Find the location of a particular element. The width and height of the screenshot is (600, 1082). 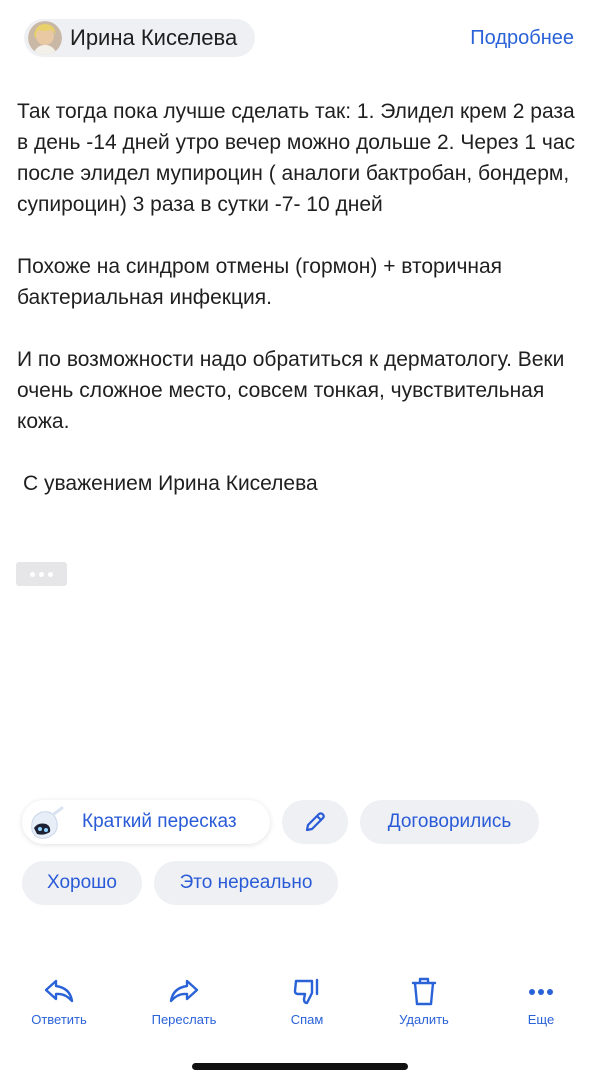

details-link: Подробнее is located at coordinates (522, 38).